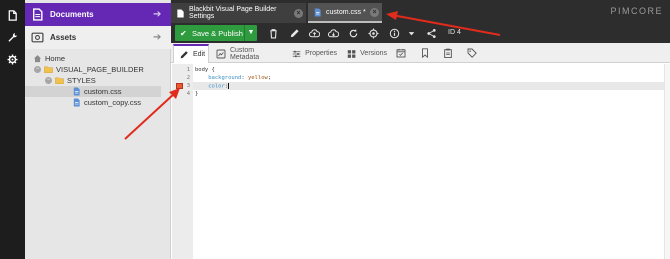 The height and width of the screenshot is (259, 670). What do you see at coordinates (12, 59) in the screenshot?
I see `gear-icon` at bounding box center [12, 59].